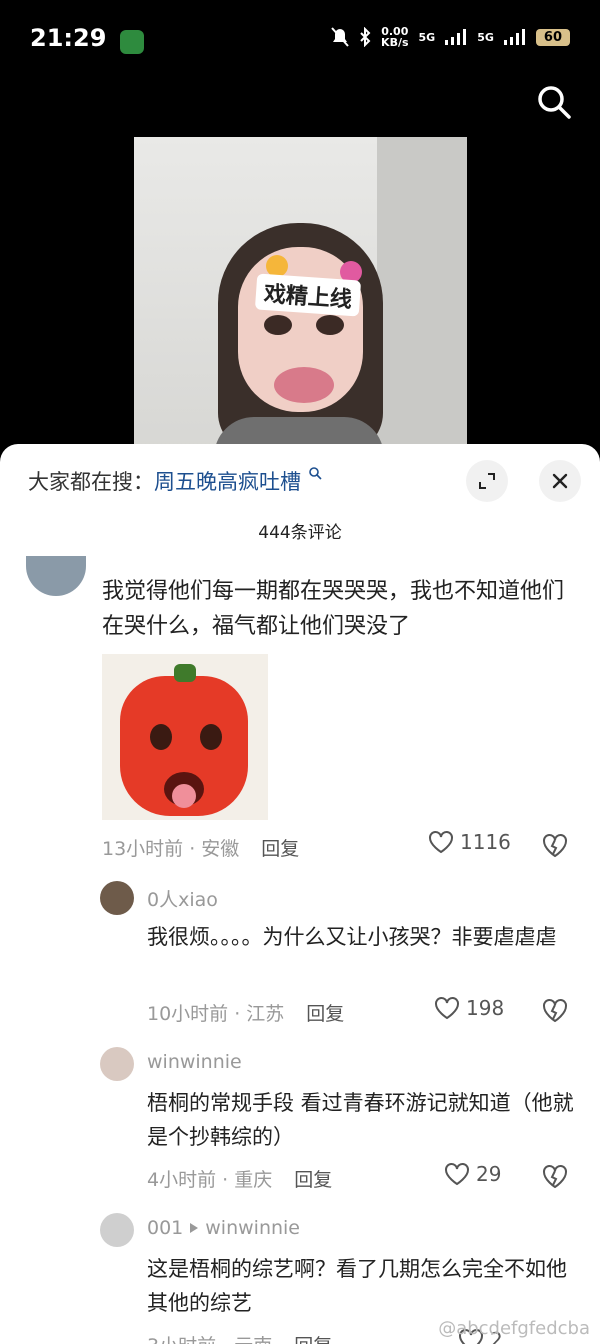 This screenshot has width=600, height=1344. What do you see at coordinates (252, 1228) in the screenshot?
I see `reply-to-username: winwinnie` at bounding box center [252, 1228].